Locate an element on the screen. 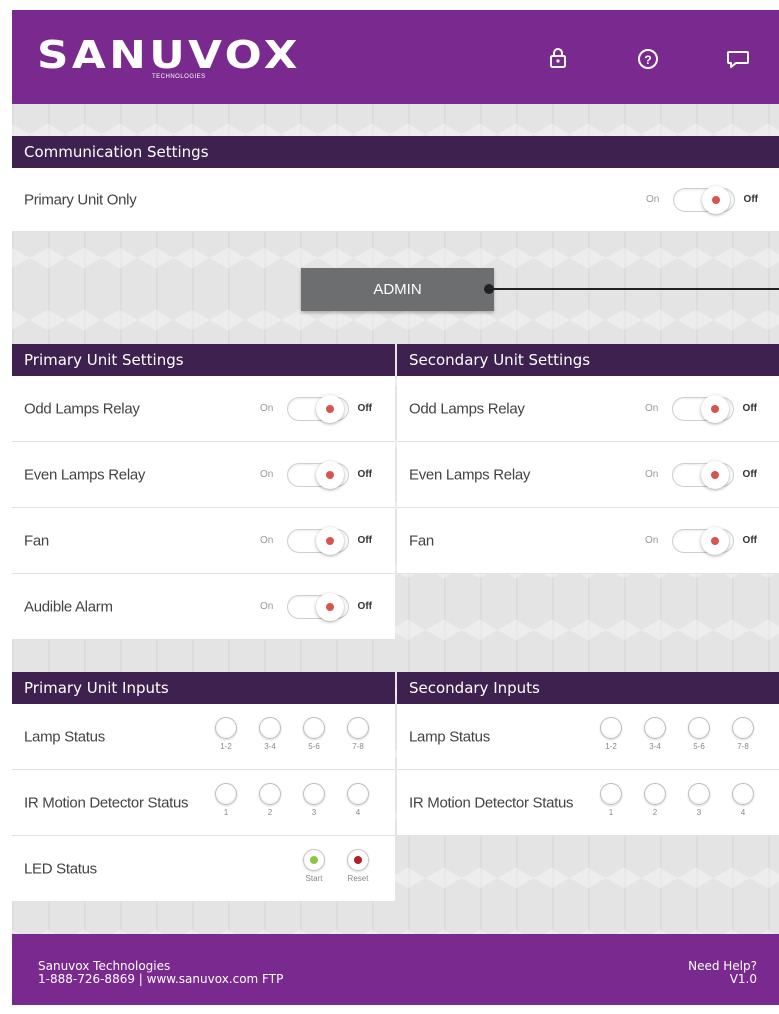 The width and height of the screenshot is (779, 1014). indicator-label: 5-6 is located at coordinates (699, 746).